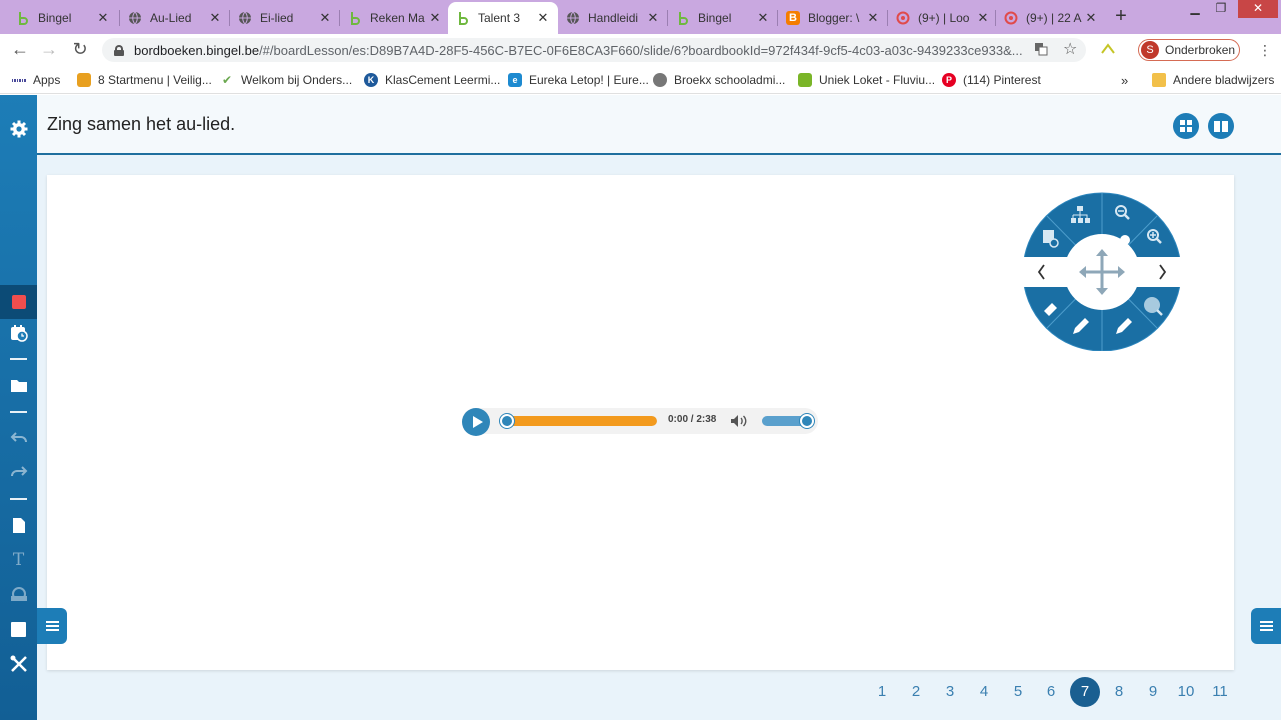 This screenshot has width=1281, height=720. Describe the element at coordinates (141, 124) in the screenshot. I see `page-title: Zing samen het au-lied.` at that location.